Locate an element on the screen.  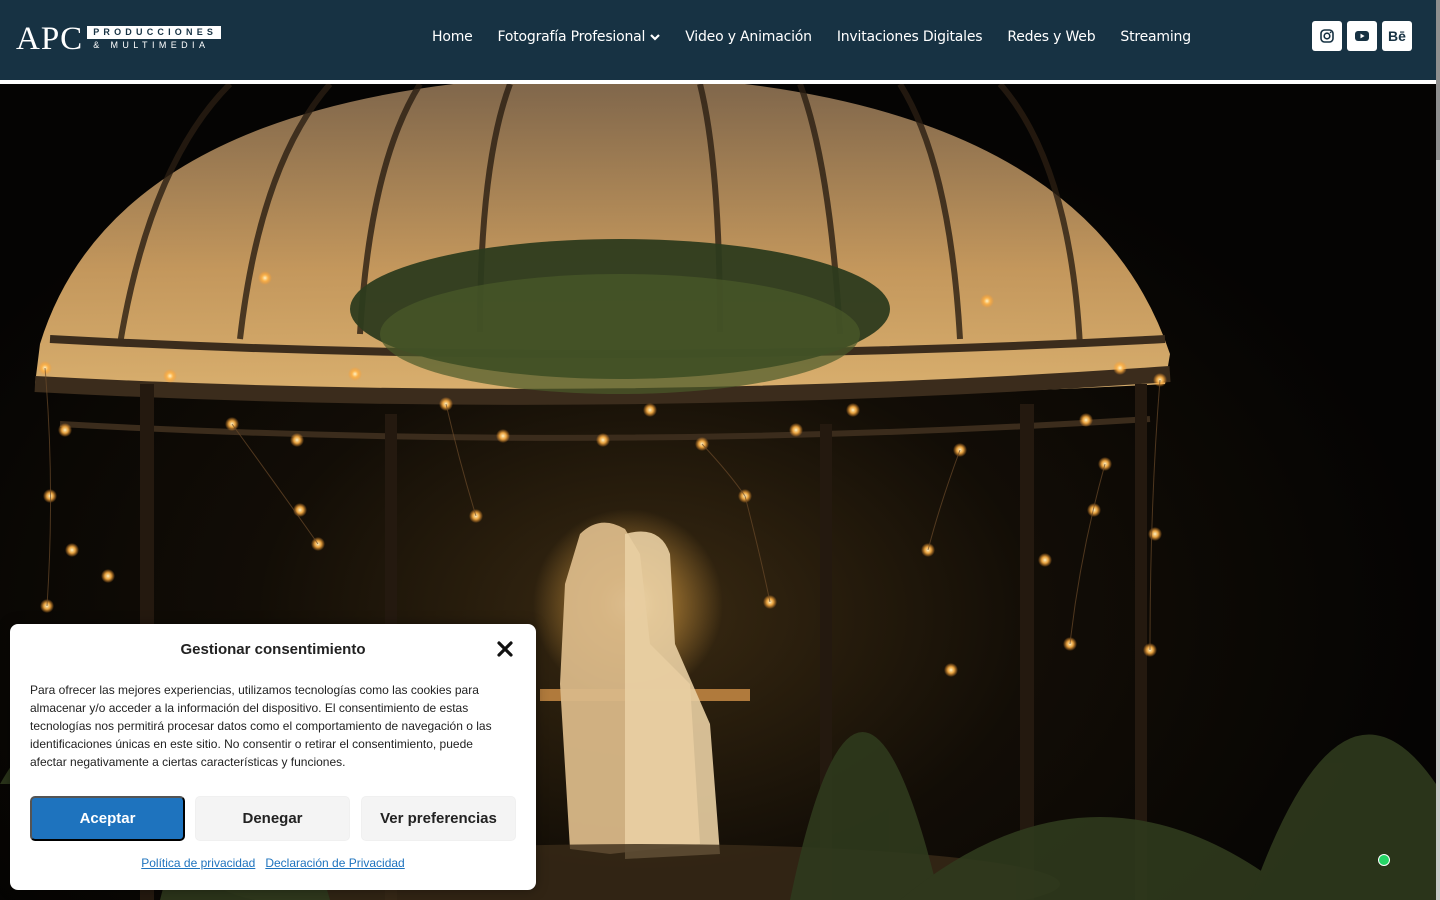
nav-item-redes: Redes y Web is located at coordinates (1051, 37).